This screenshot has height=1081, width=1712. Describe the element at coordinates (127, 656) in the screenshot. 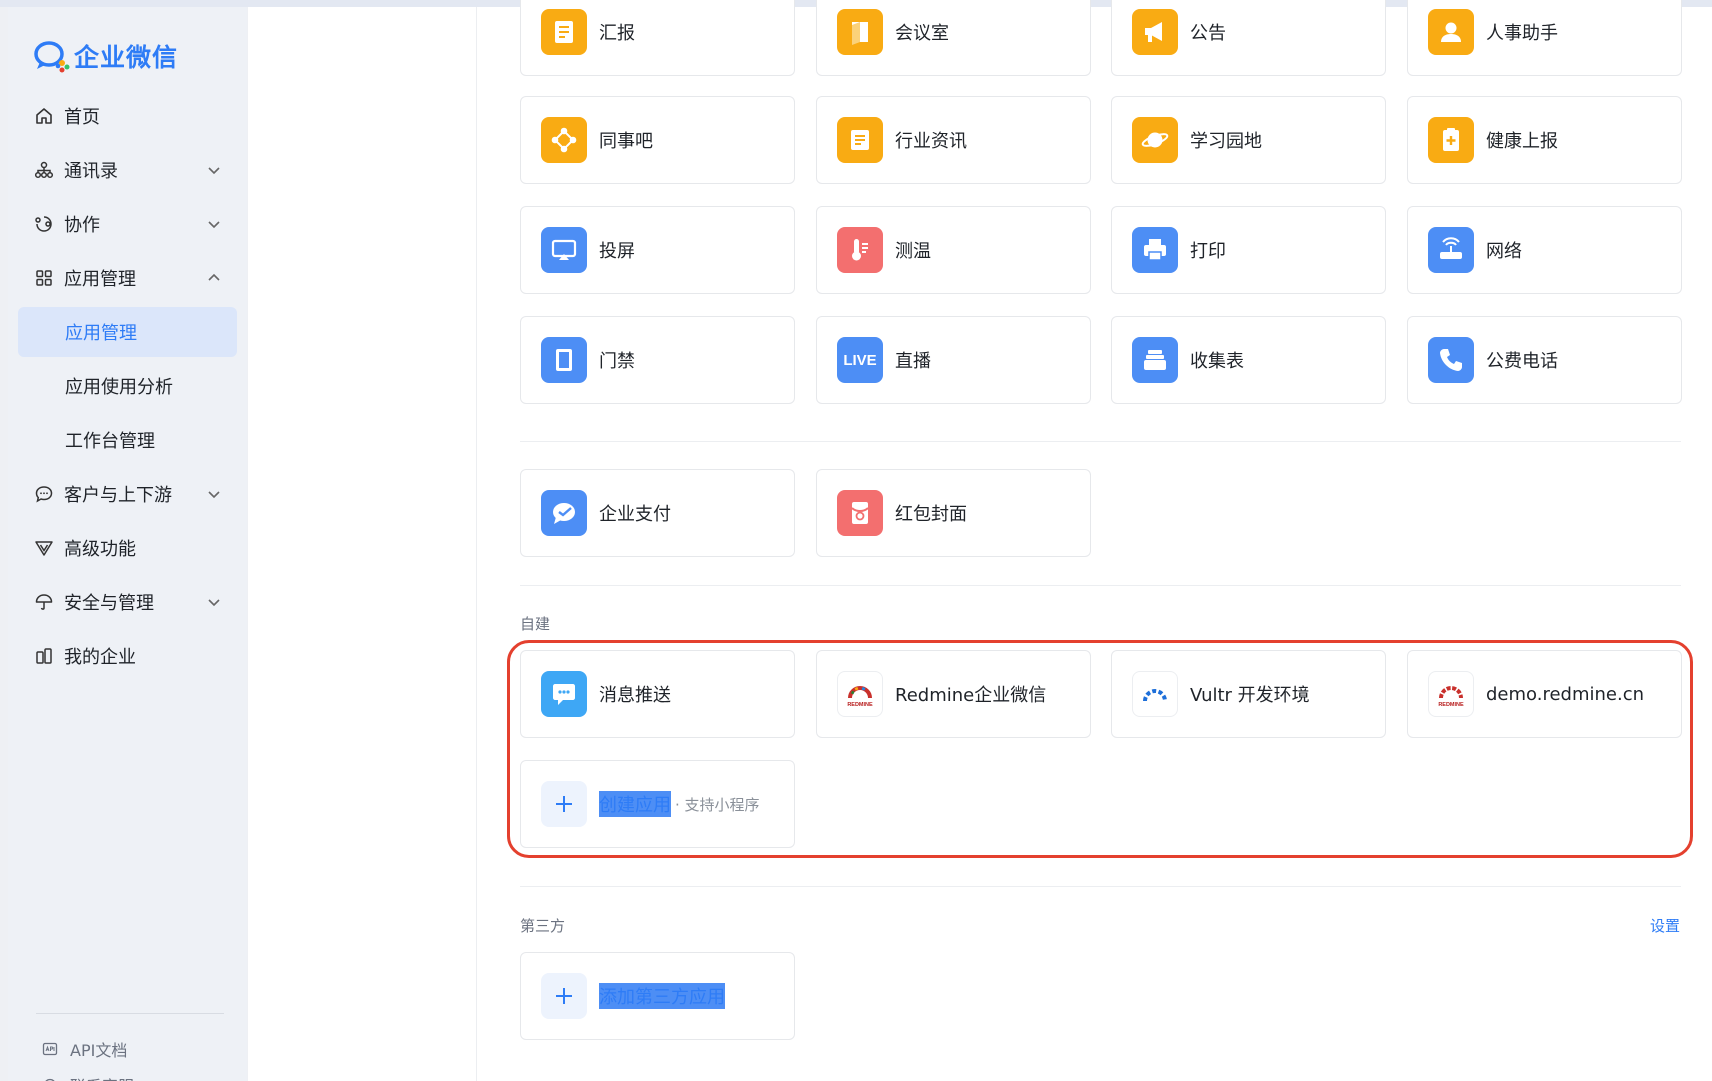

I see `sidebar-item-my-enterprise: 我的企业` at that location.